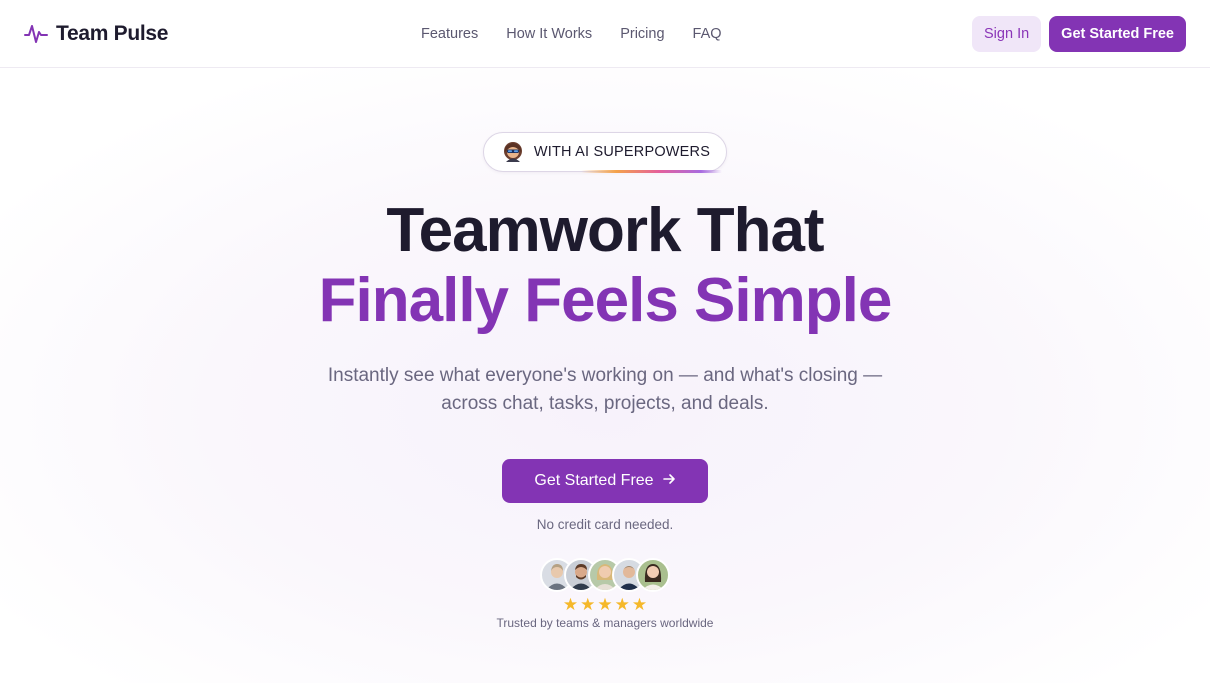 The image size is (1210, 683). What do you see at coordinates (642, 34) in the screenshot?
I see `nav-link-pricing: Pricing` at bounding box center [642, 34].